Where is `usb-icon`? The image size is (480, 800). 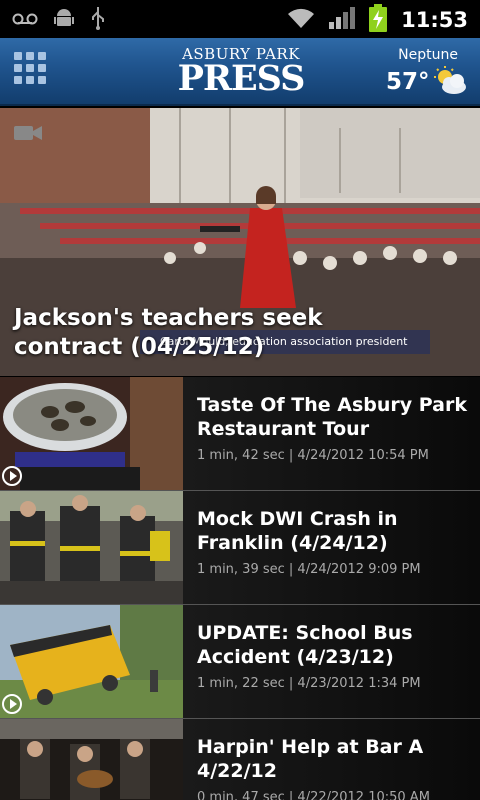
usb-icon is located at coordinates (98, 20).